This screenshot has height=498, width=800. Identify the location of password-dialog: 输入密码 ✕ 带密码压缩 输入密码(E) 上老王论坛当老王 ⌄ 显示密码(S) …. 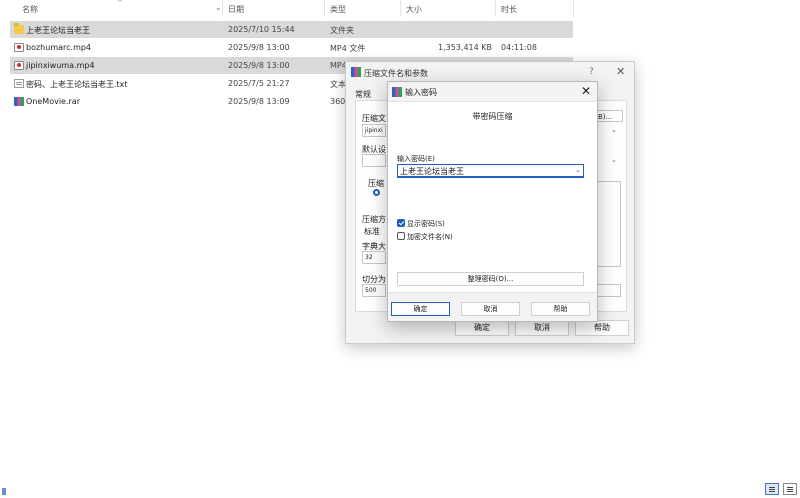
(492, 201).